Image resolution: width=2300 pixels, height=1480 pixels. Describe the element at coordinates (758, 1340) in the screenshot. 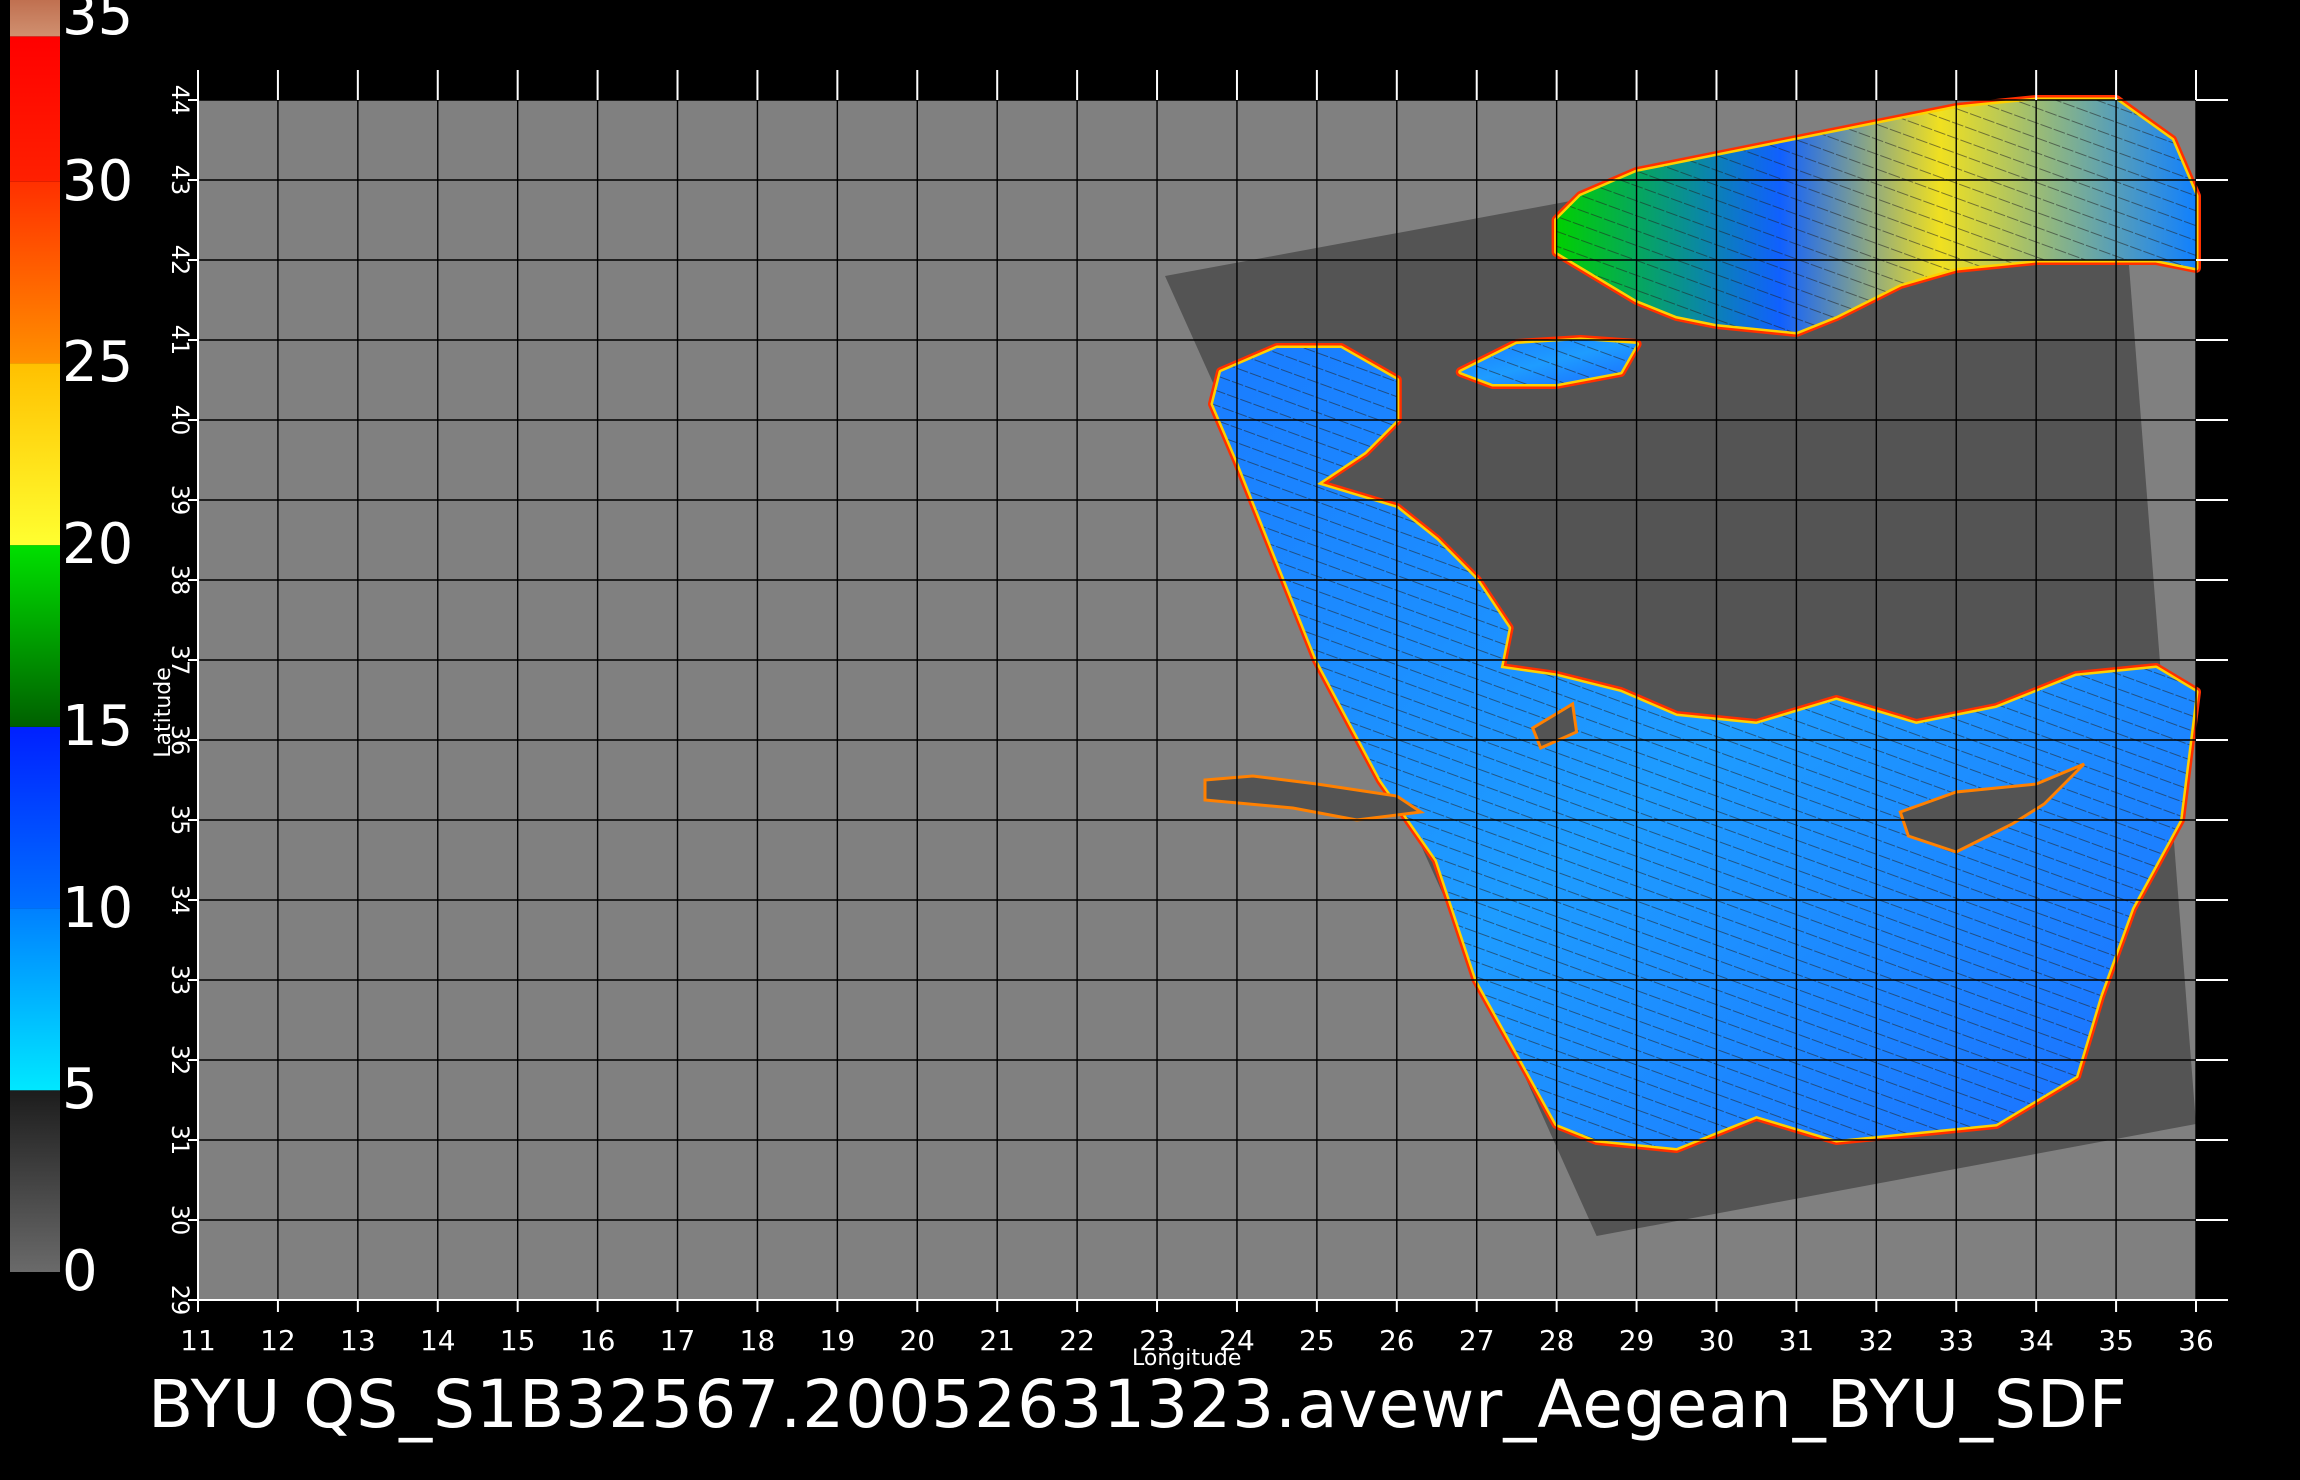

I see `x-tick-label: 18` at that location.